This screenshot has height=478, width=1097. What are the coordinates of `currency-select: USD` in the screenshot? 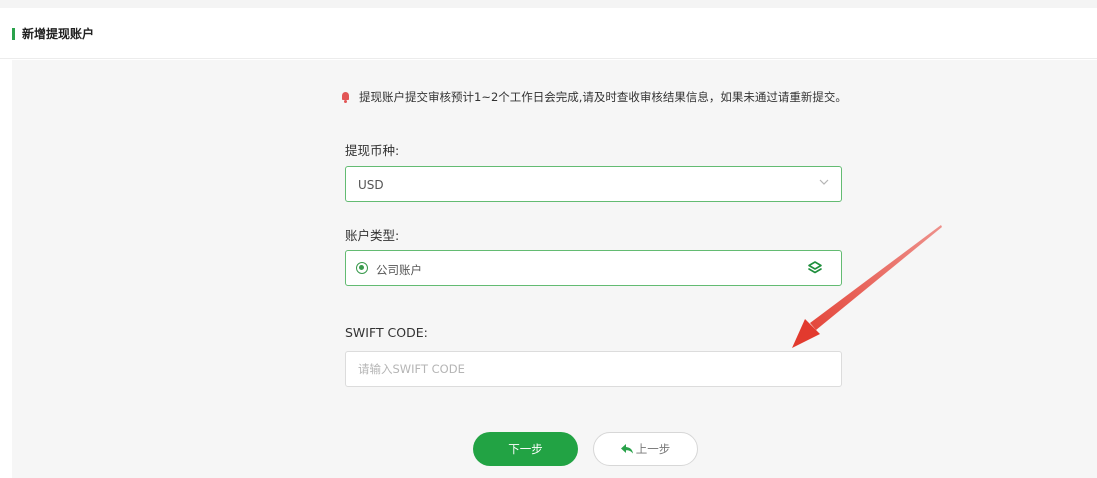 It's located at (593, 184).